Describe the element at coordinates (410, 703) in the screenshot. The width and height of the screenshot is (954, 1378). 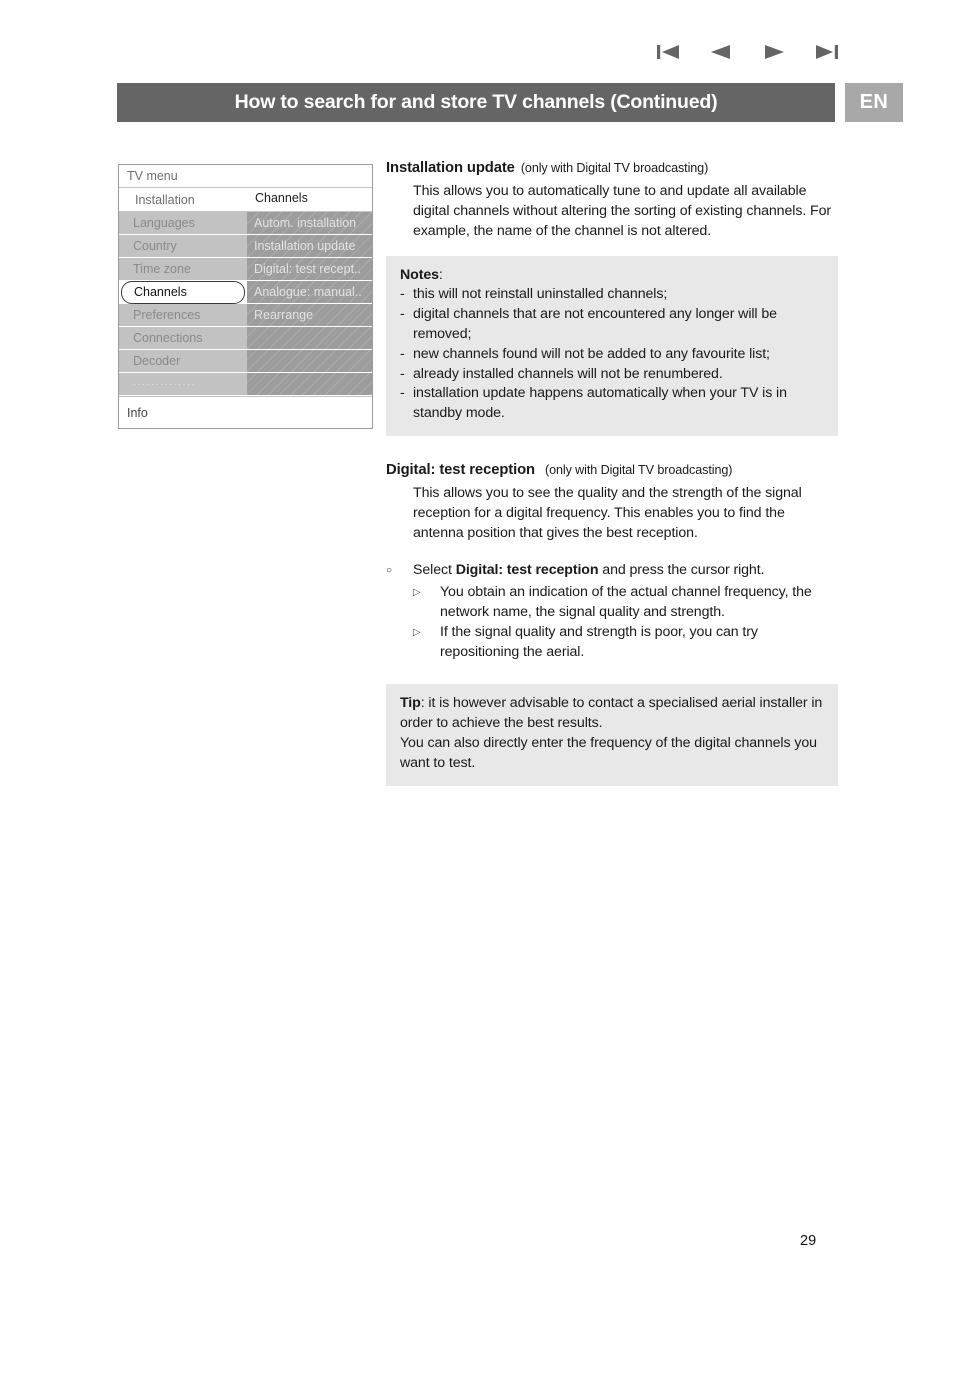
I see `tip-title: Tip` at that location.